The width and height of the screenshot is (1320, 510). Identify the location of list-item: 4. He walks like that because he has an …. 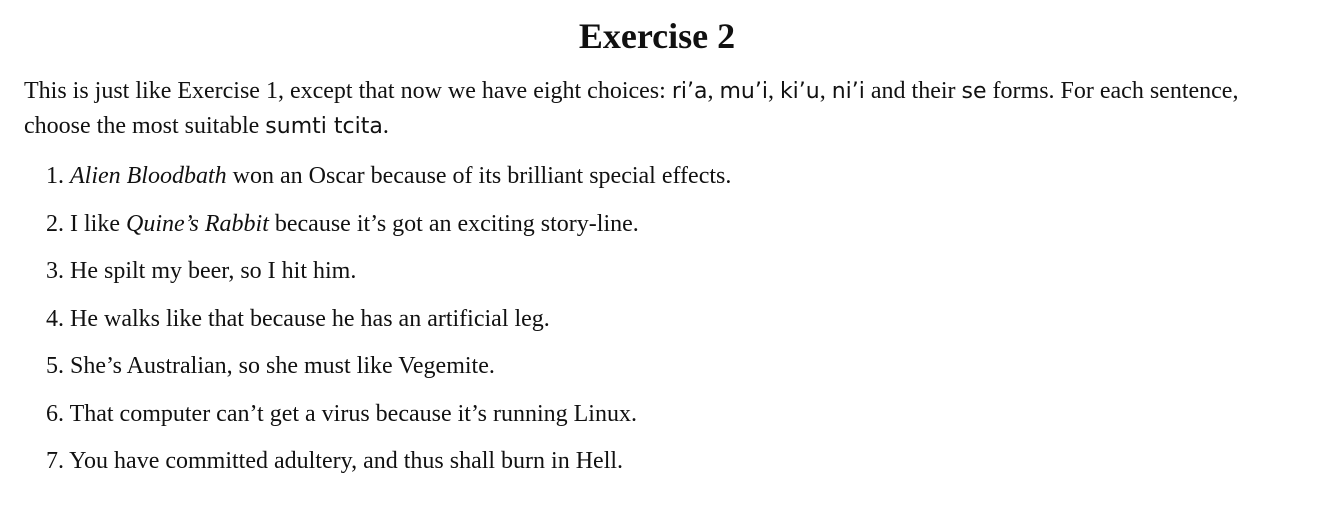
(668, 319).